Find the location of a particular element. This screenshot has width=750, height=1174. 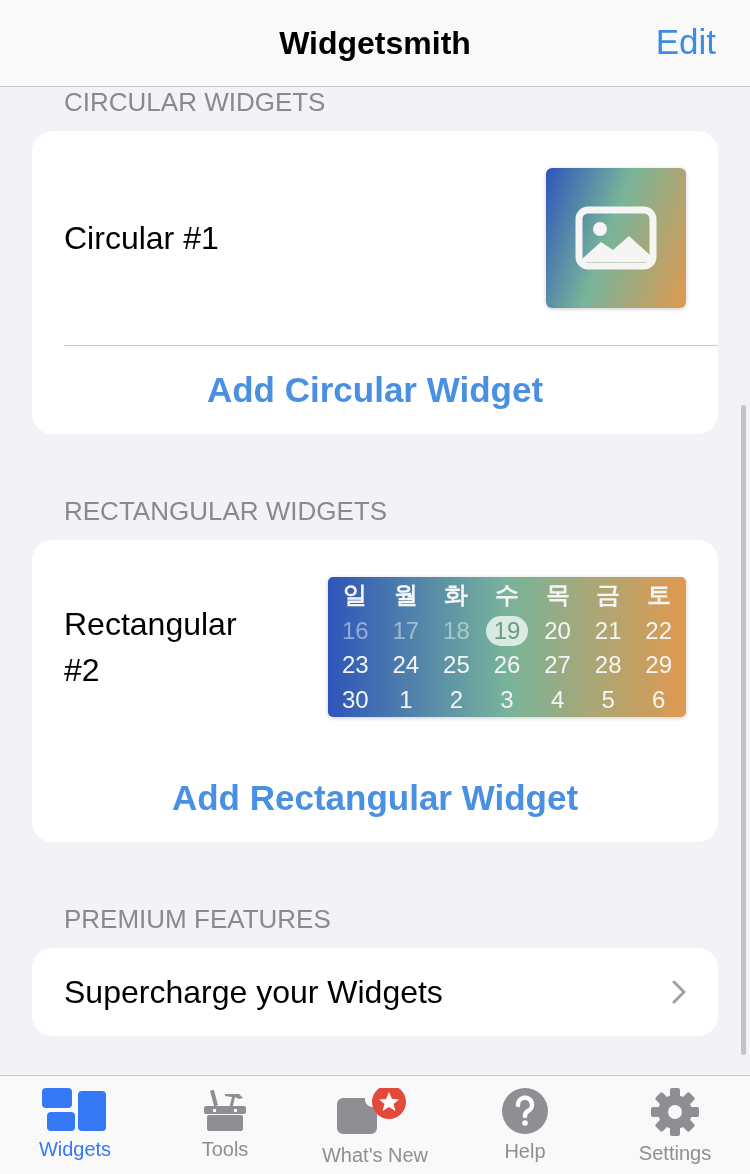

calendar-date: 26 is located at coordinates (507, 665).